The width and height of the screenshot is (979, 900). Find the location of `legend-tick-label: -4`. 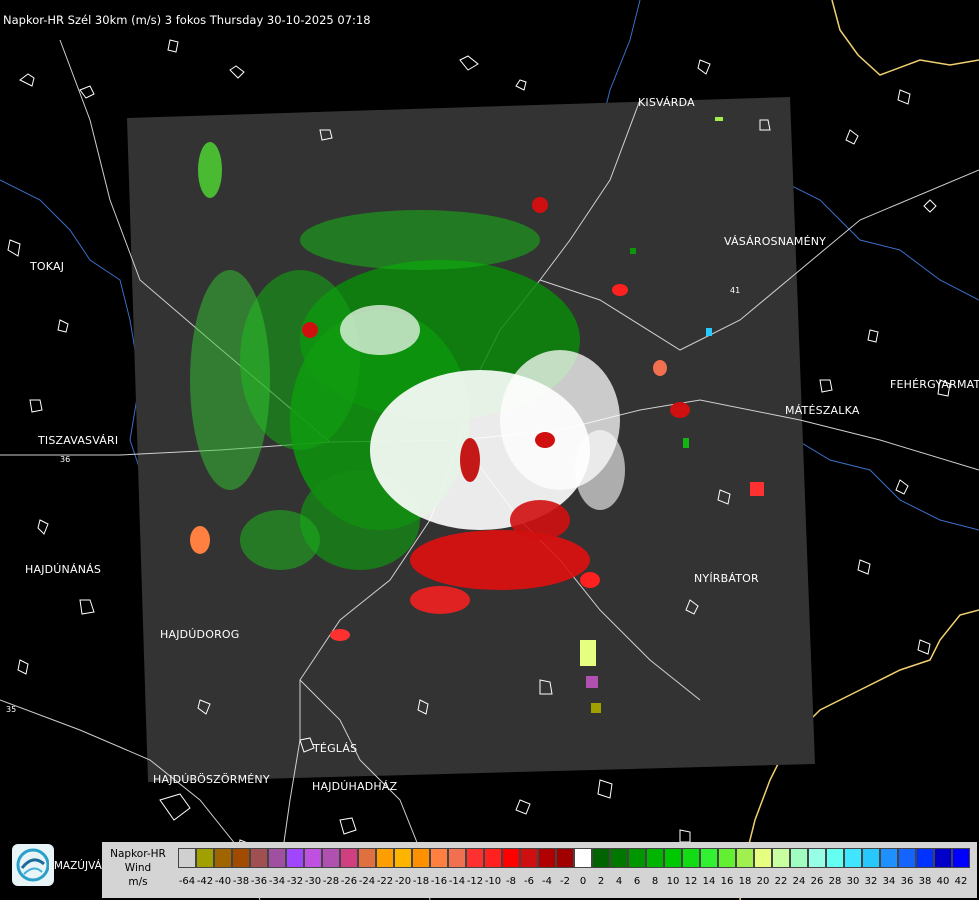

legend-tick-label: -4 is located at coordinates (547, 881).